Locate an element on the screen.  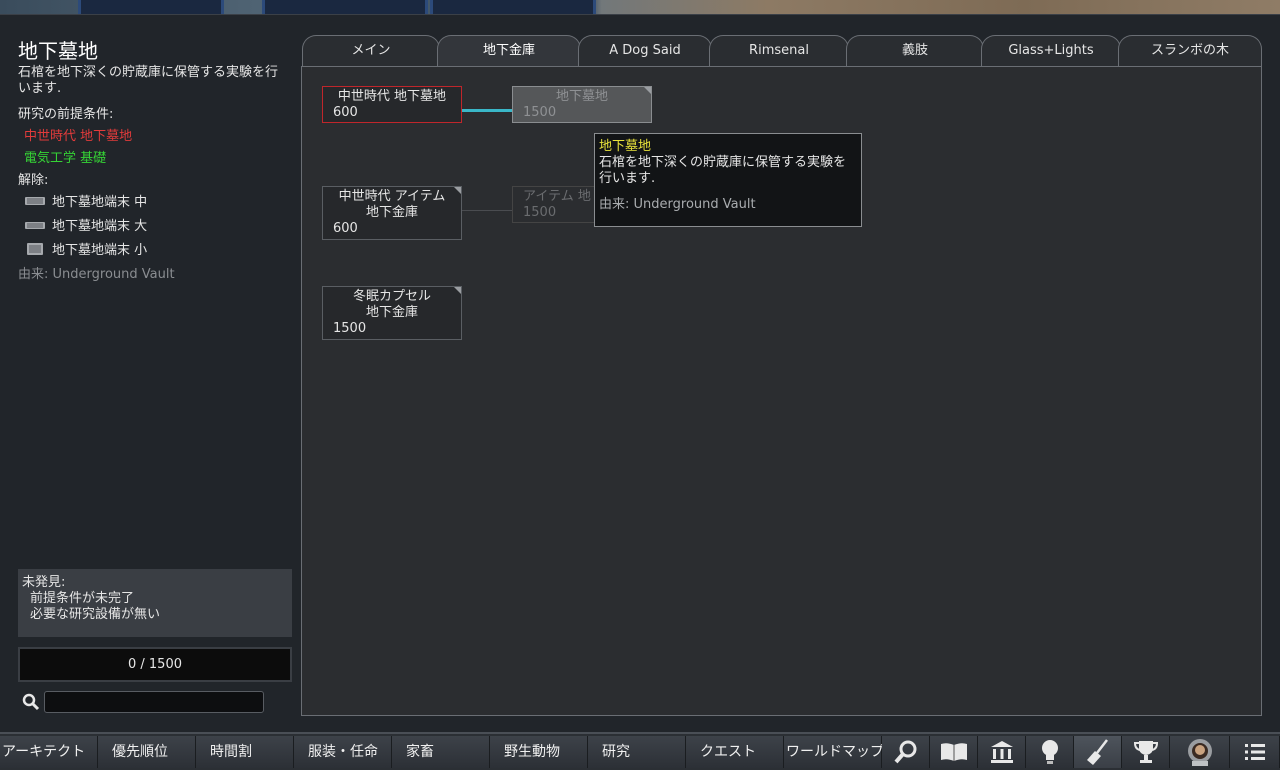
research-button: 研究 is located at coordinates (637, 752).